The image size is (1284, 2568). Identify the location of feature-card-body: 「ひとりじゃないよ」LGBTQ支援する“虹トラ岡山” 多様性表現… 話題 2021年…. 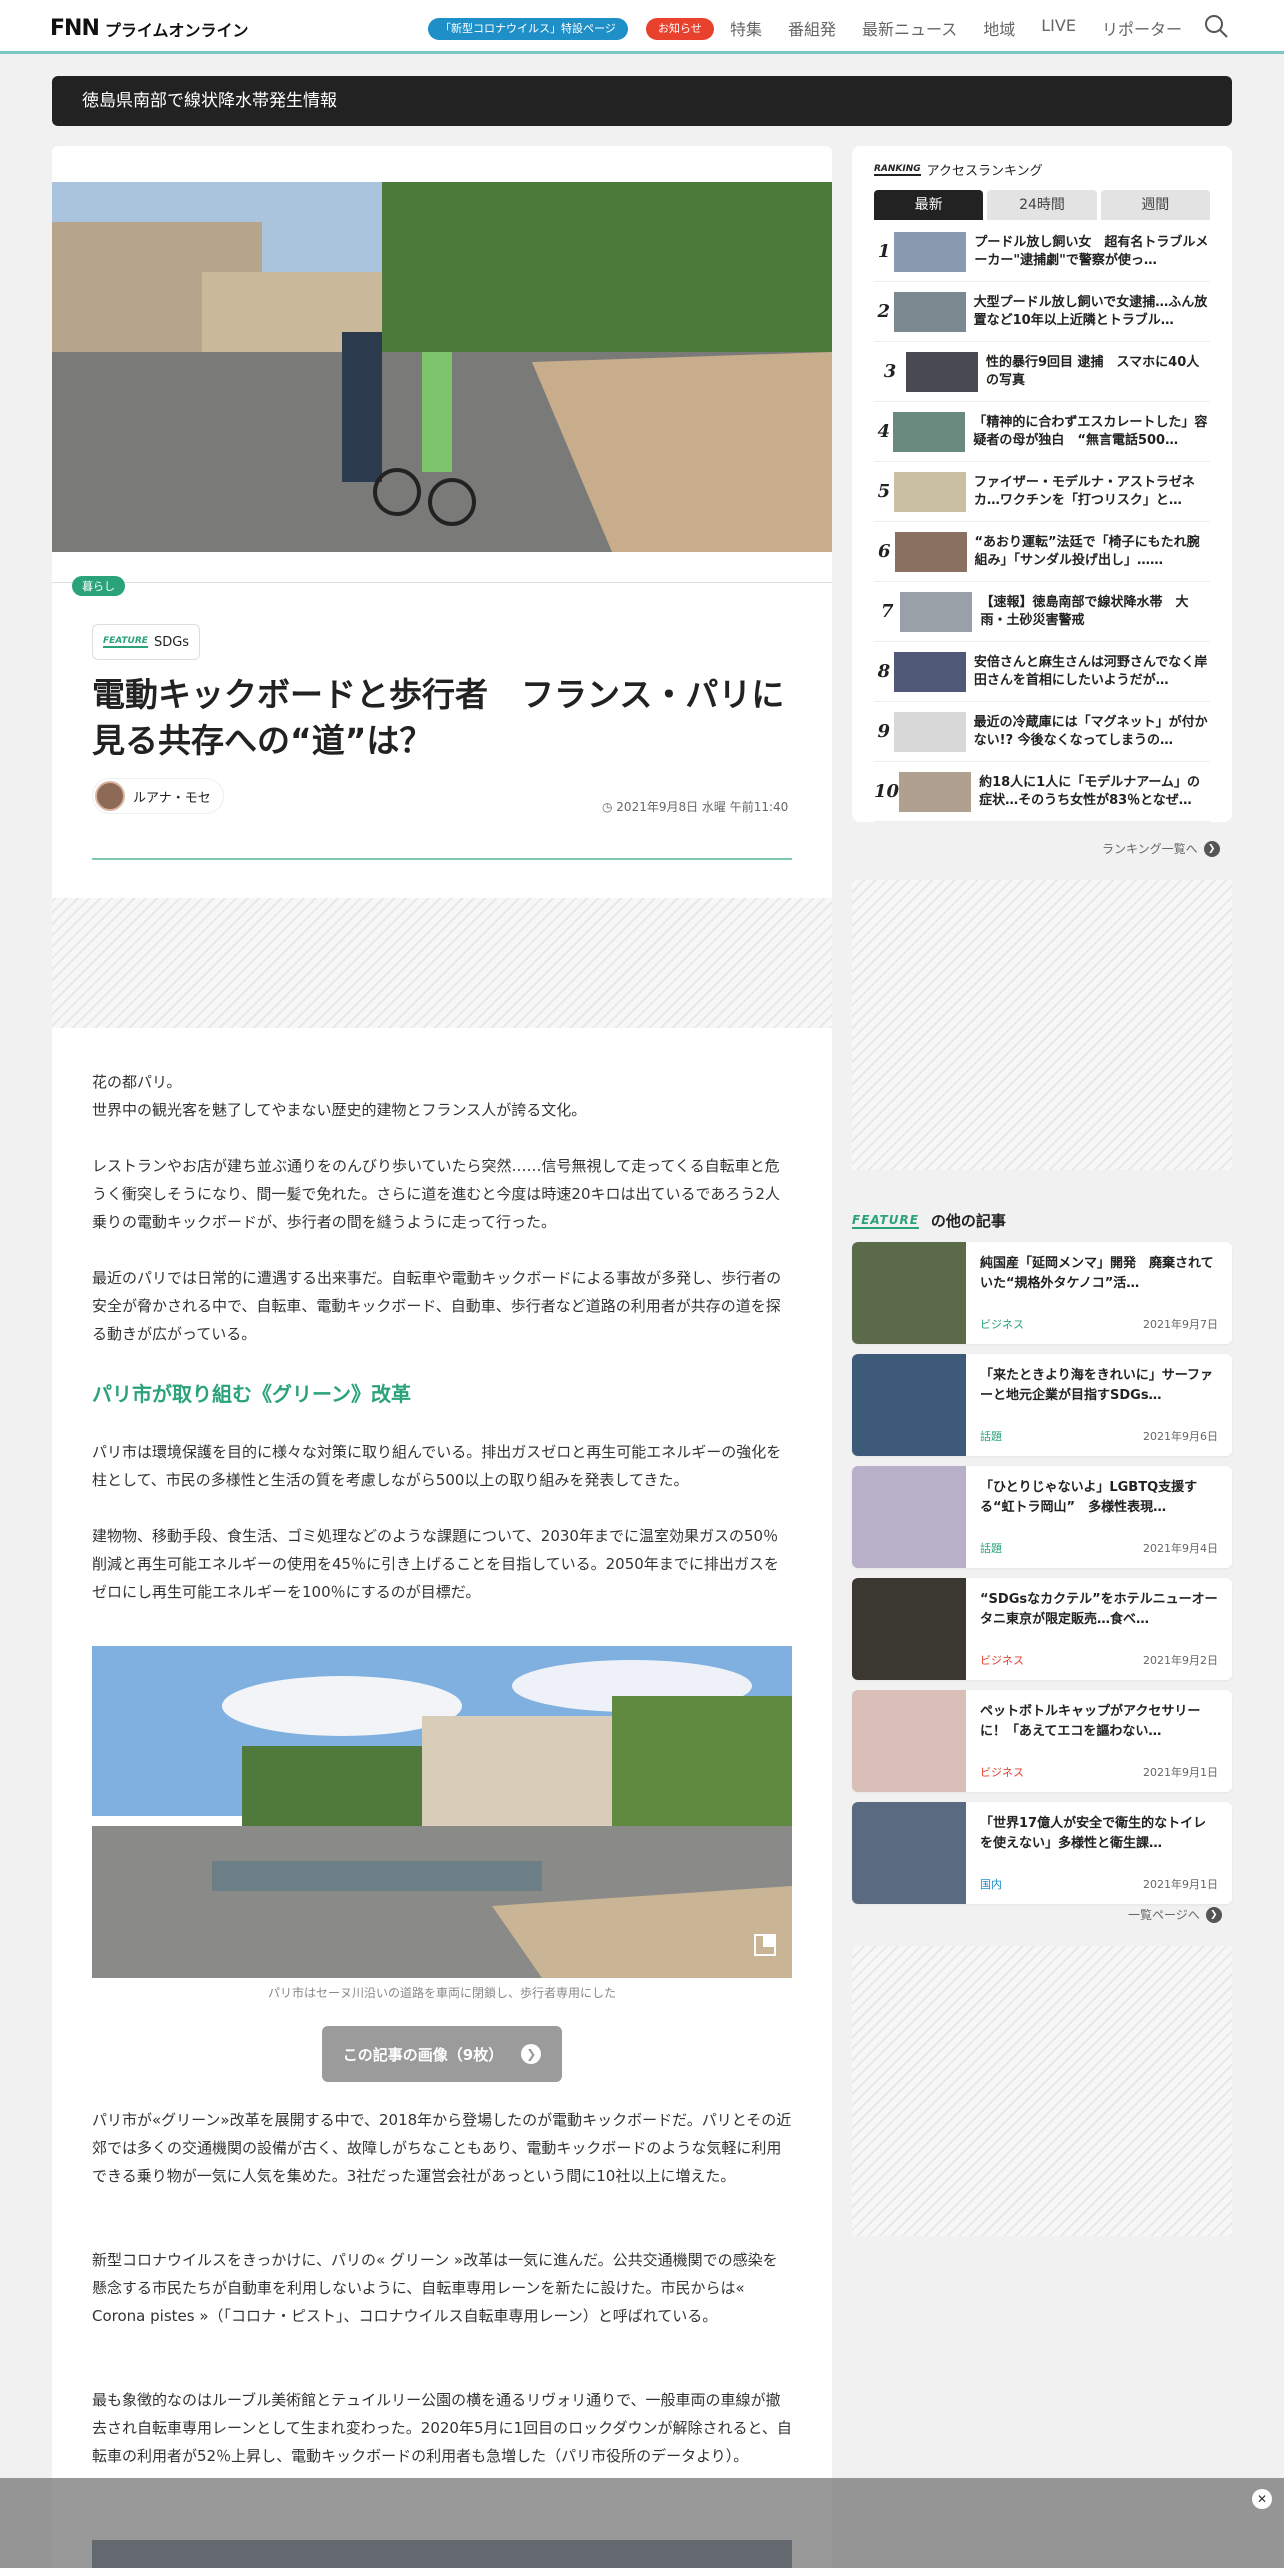
(1099, 1517).